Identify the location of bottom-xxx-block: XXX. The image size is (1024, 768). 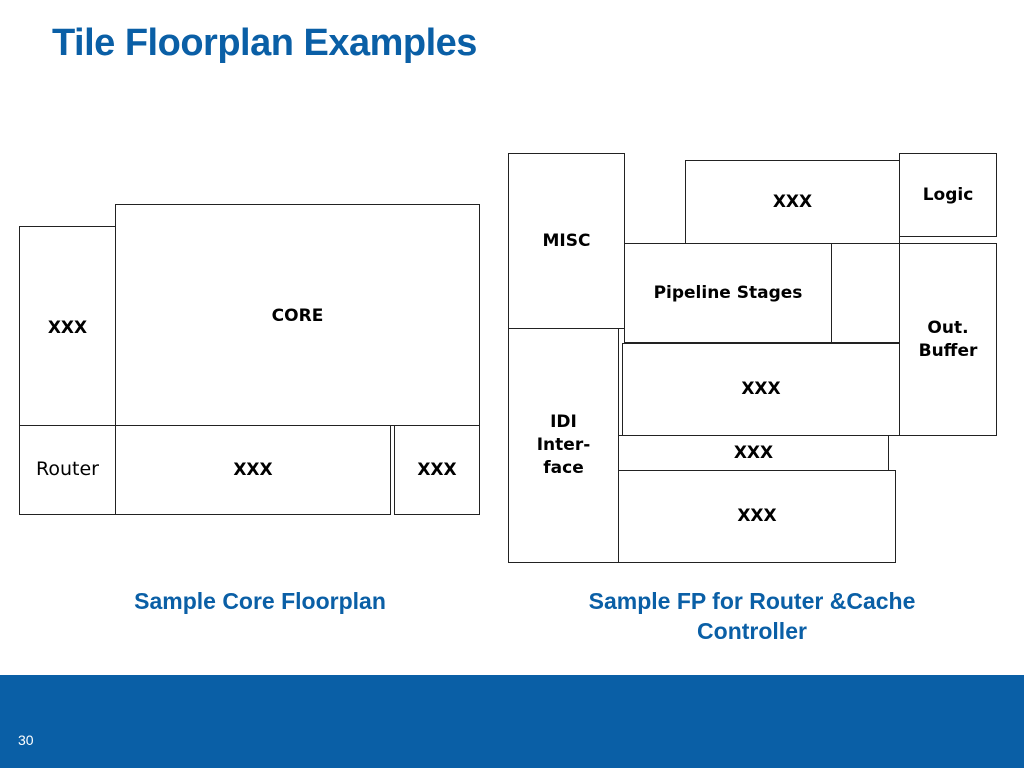
(757, 516).